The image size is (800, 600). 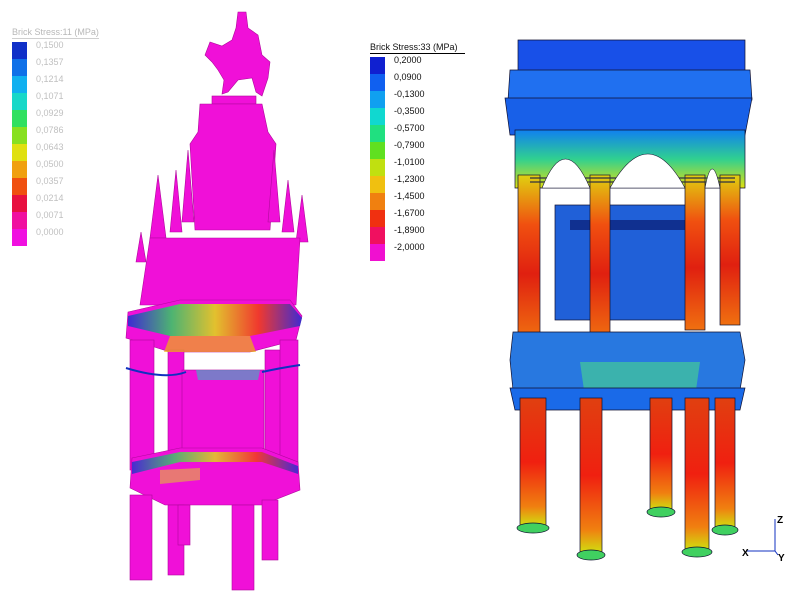 What do you see at coordinates (409, 145) in the screenshot?
I see `scale-label: -0,7900` at bounding box center [409, 145].